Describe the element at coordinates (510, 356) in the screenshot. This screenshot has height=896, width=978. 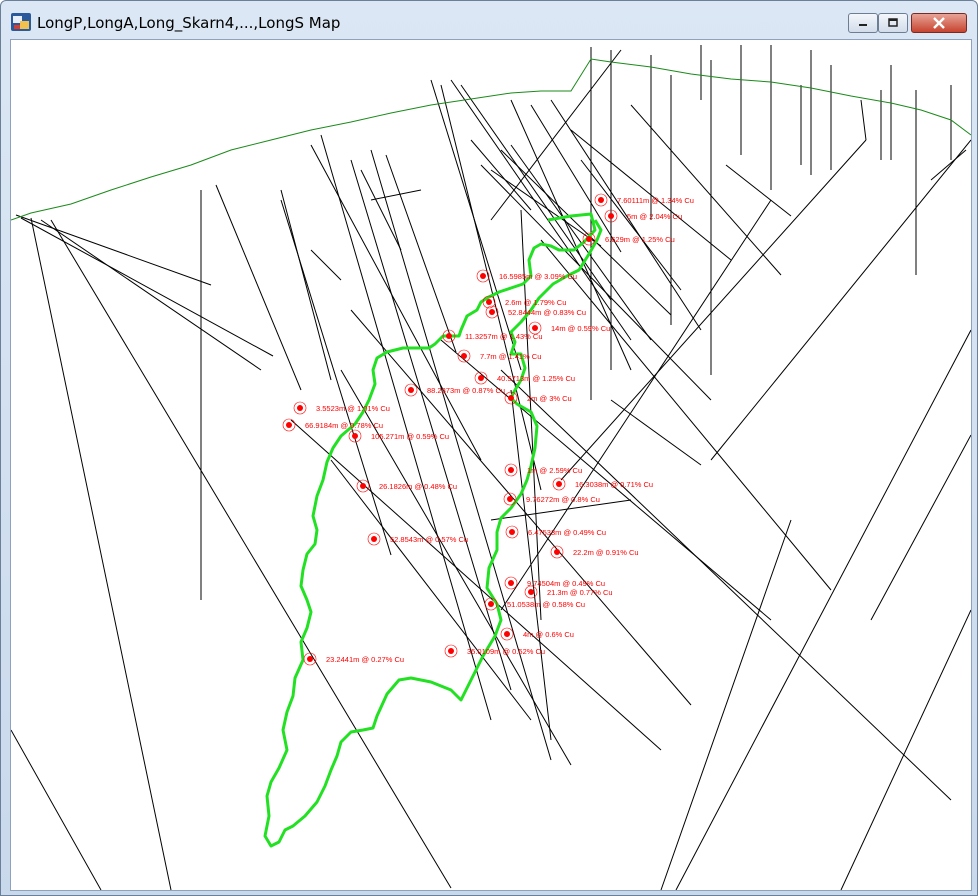
I see `intercept-label: 7.7m @ 1.41% Cu` at that location.